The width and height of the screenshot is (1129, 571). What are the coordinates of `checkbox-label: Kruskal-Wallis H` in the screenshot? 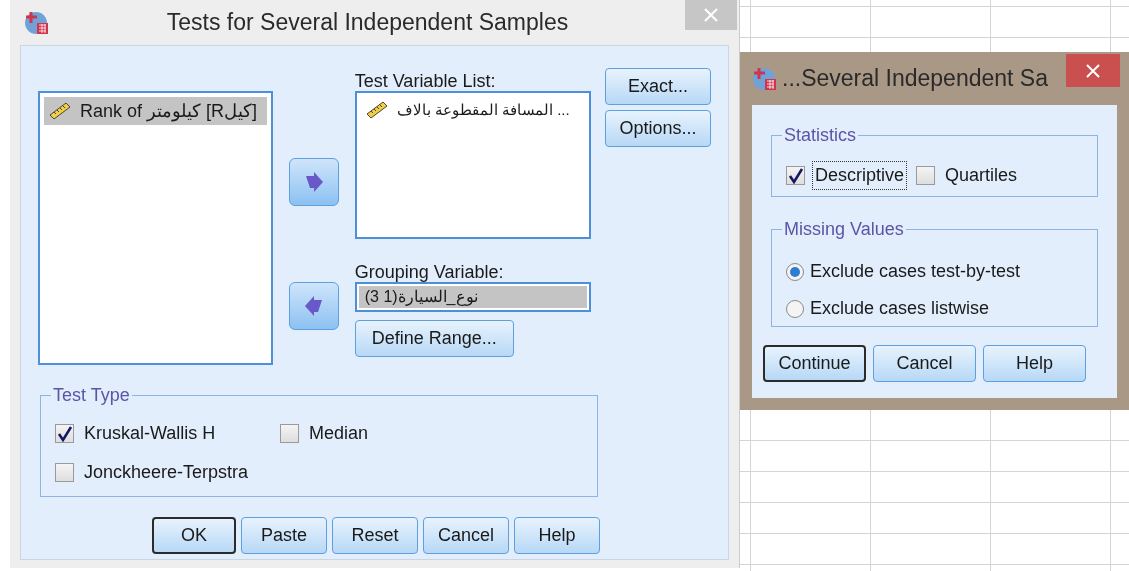 It's located at (150, 433).